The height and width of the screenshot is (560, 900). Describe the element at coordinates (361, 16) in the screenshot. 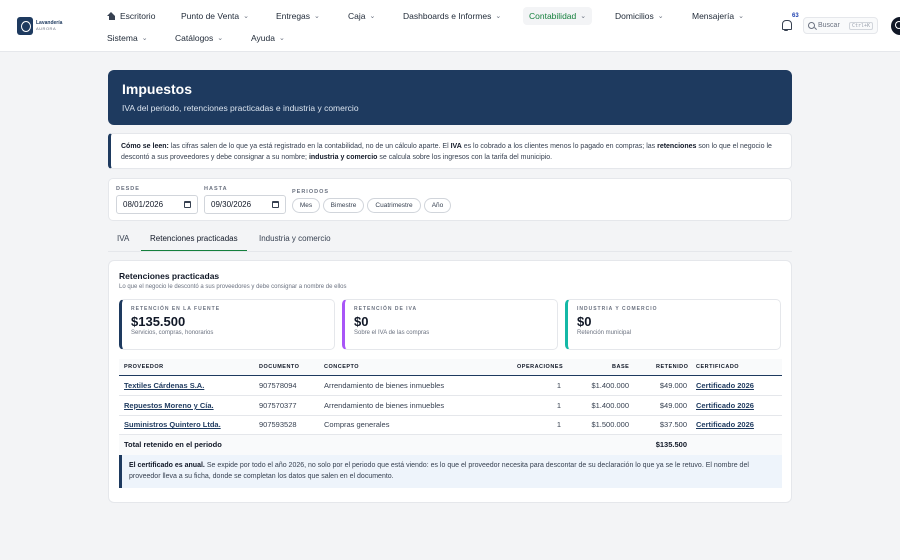

I see `nav-caja: Caja ⌄` at that location.